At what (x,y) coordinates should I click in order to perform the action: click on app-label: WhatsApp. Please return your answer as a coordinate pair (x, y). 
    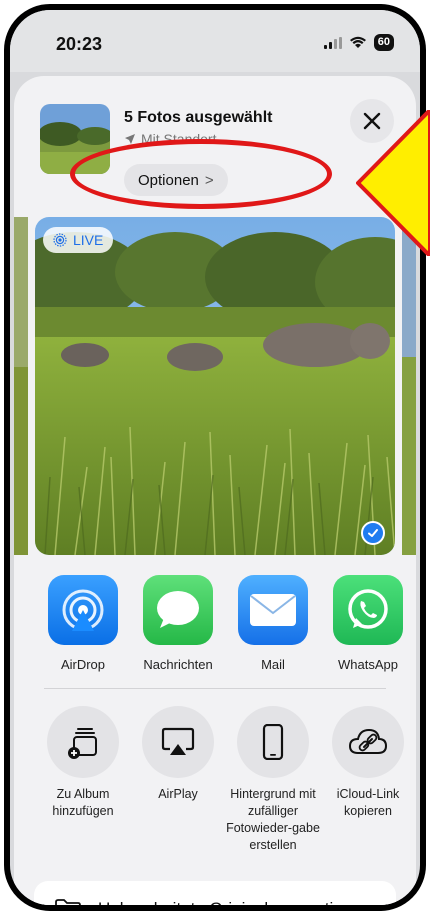
    Looking at the image, I should click on (368, 664).